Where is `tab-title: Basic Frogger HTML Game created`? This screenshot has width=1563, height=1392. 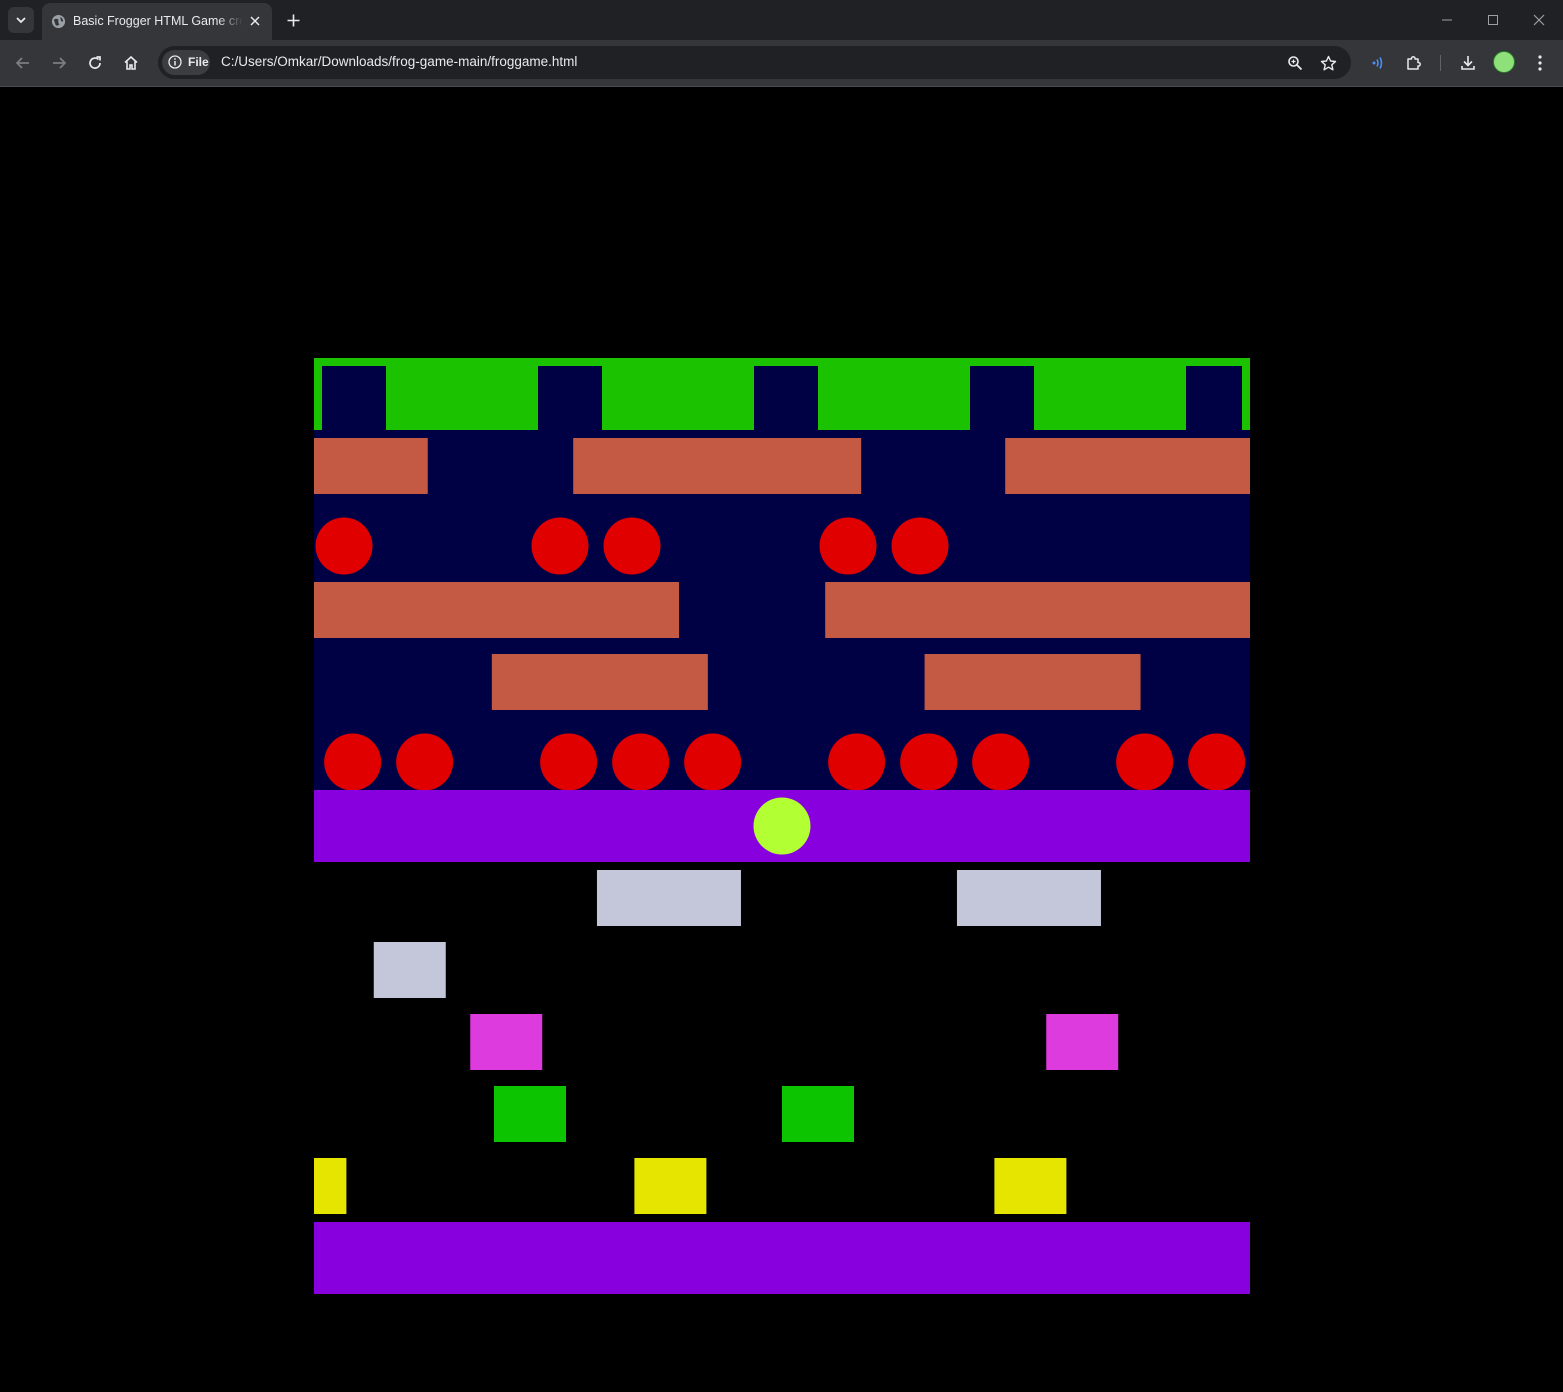
tab-title: Basic Frogger HTML Game created is located at coordinates (158, 21).